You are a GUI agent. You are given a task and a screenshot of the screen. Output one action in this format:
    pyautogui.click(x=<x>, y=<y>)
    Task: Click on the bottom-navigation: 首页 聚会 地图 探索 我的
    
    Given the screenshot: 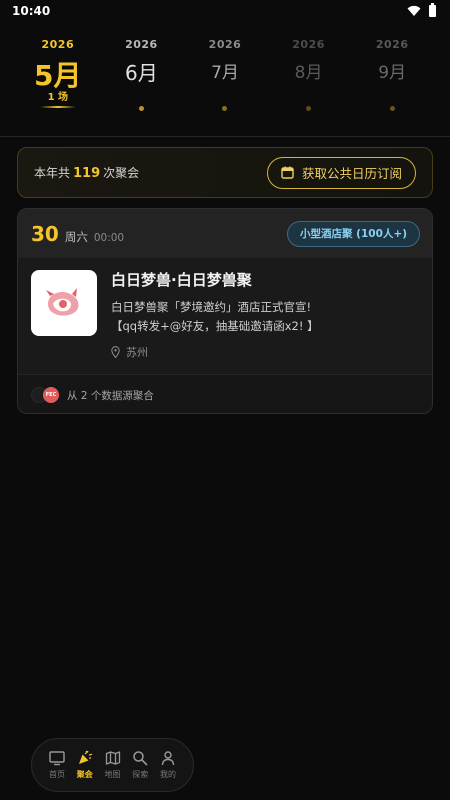 What is the action you would take?
    pyautogui.click(x=112, y=765)
    